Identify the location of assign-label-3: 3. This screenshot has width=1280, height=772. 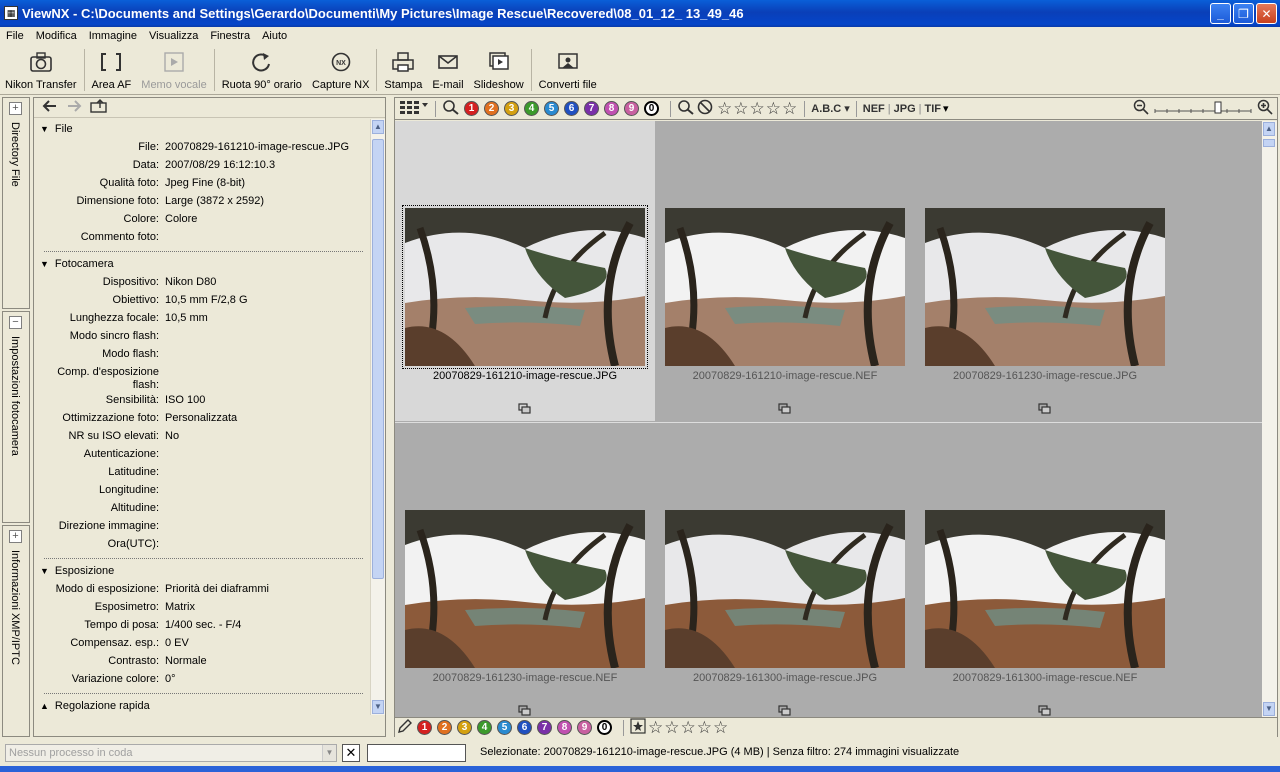
(464, 727).